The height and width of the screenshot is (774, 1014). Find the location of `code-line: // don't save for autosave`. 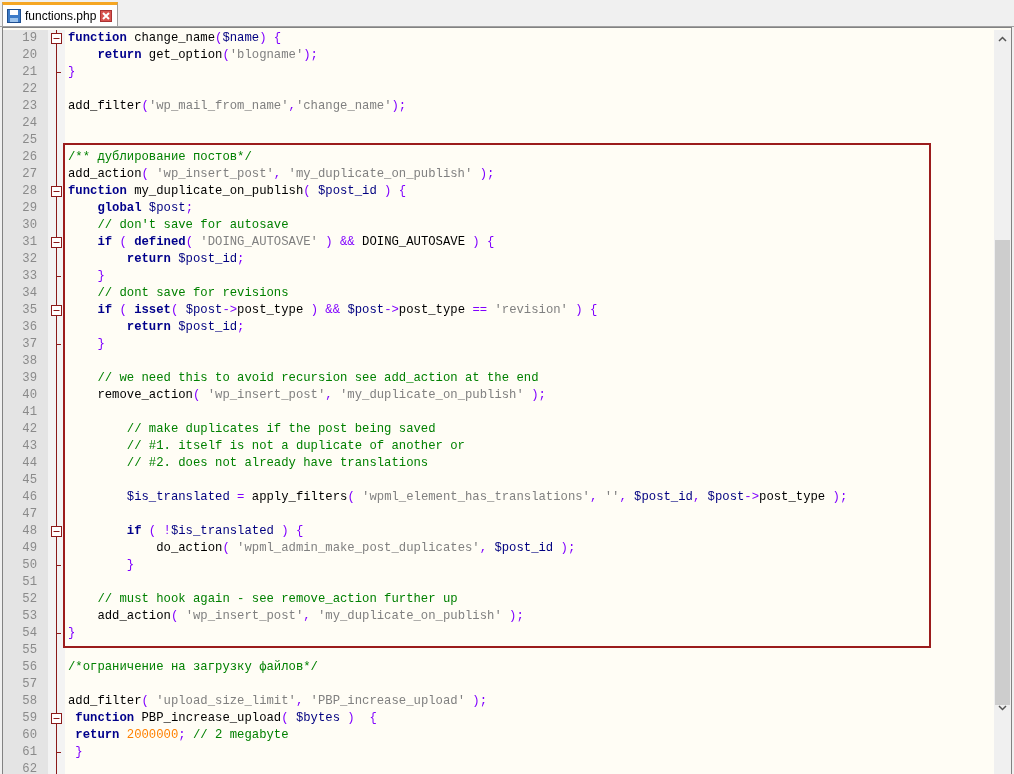

code-line: // don't save for autosave is located at coordinates (192, 225).